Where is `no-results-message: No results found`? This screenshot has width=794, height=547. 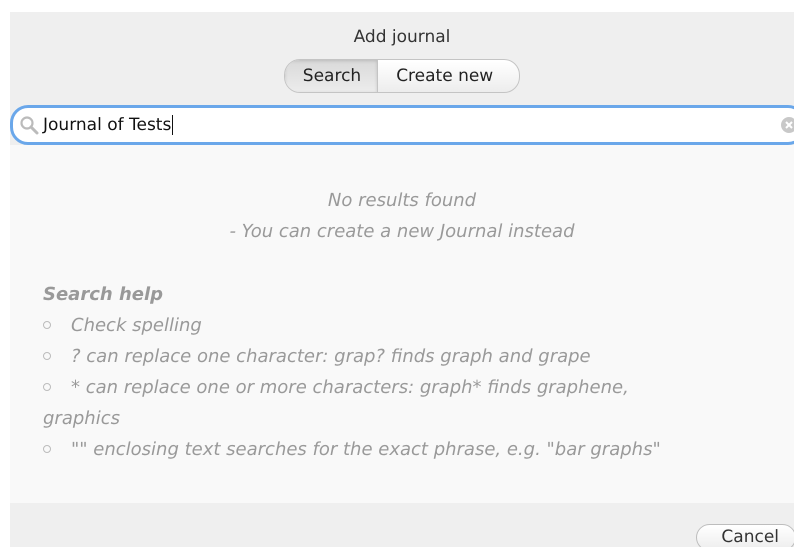 no-results-message: No results found is located at coordinates (402, 201).